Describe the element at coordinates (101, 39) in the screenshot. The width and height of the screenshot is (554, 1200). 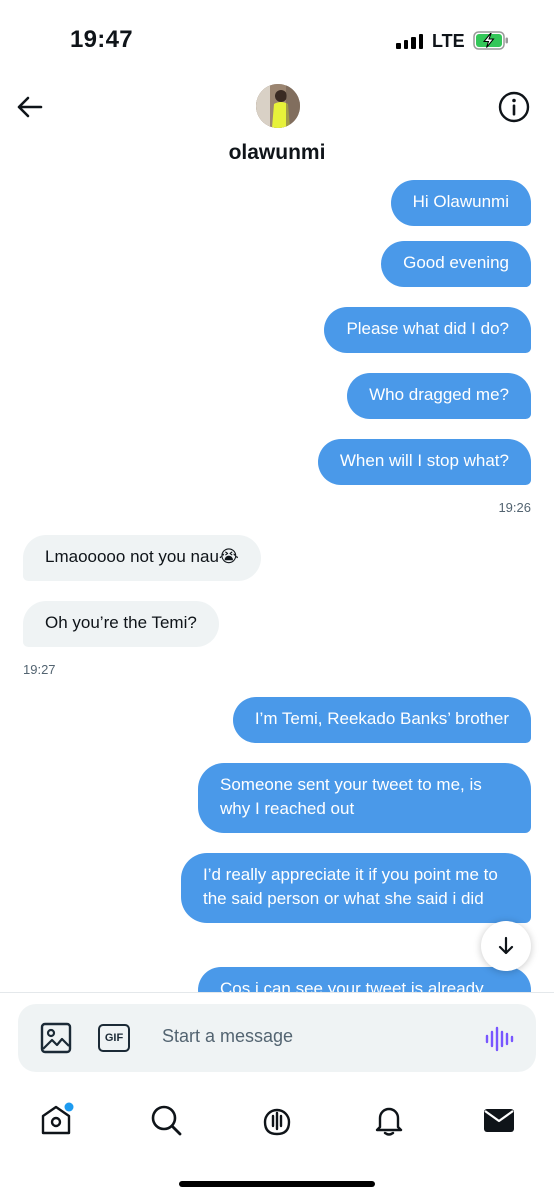
I see `status-time: 19:47` at that location.